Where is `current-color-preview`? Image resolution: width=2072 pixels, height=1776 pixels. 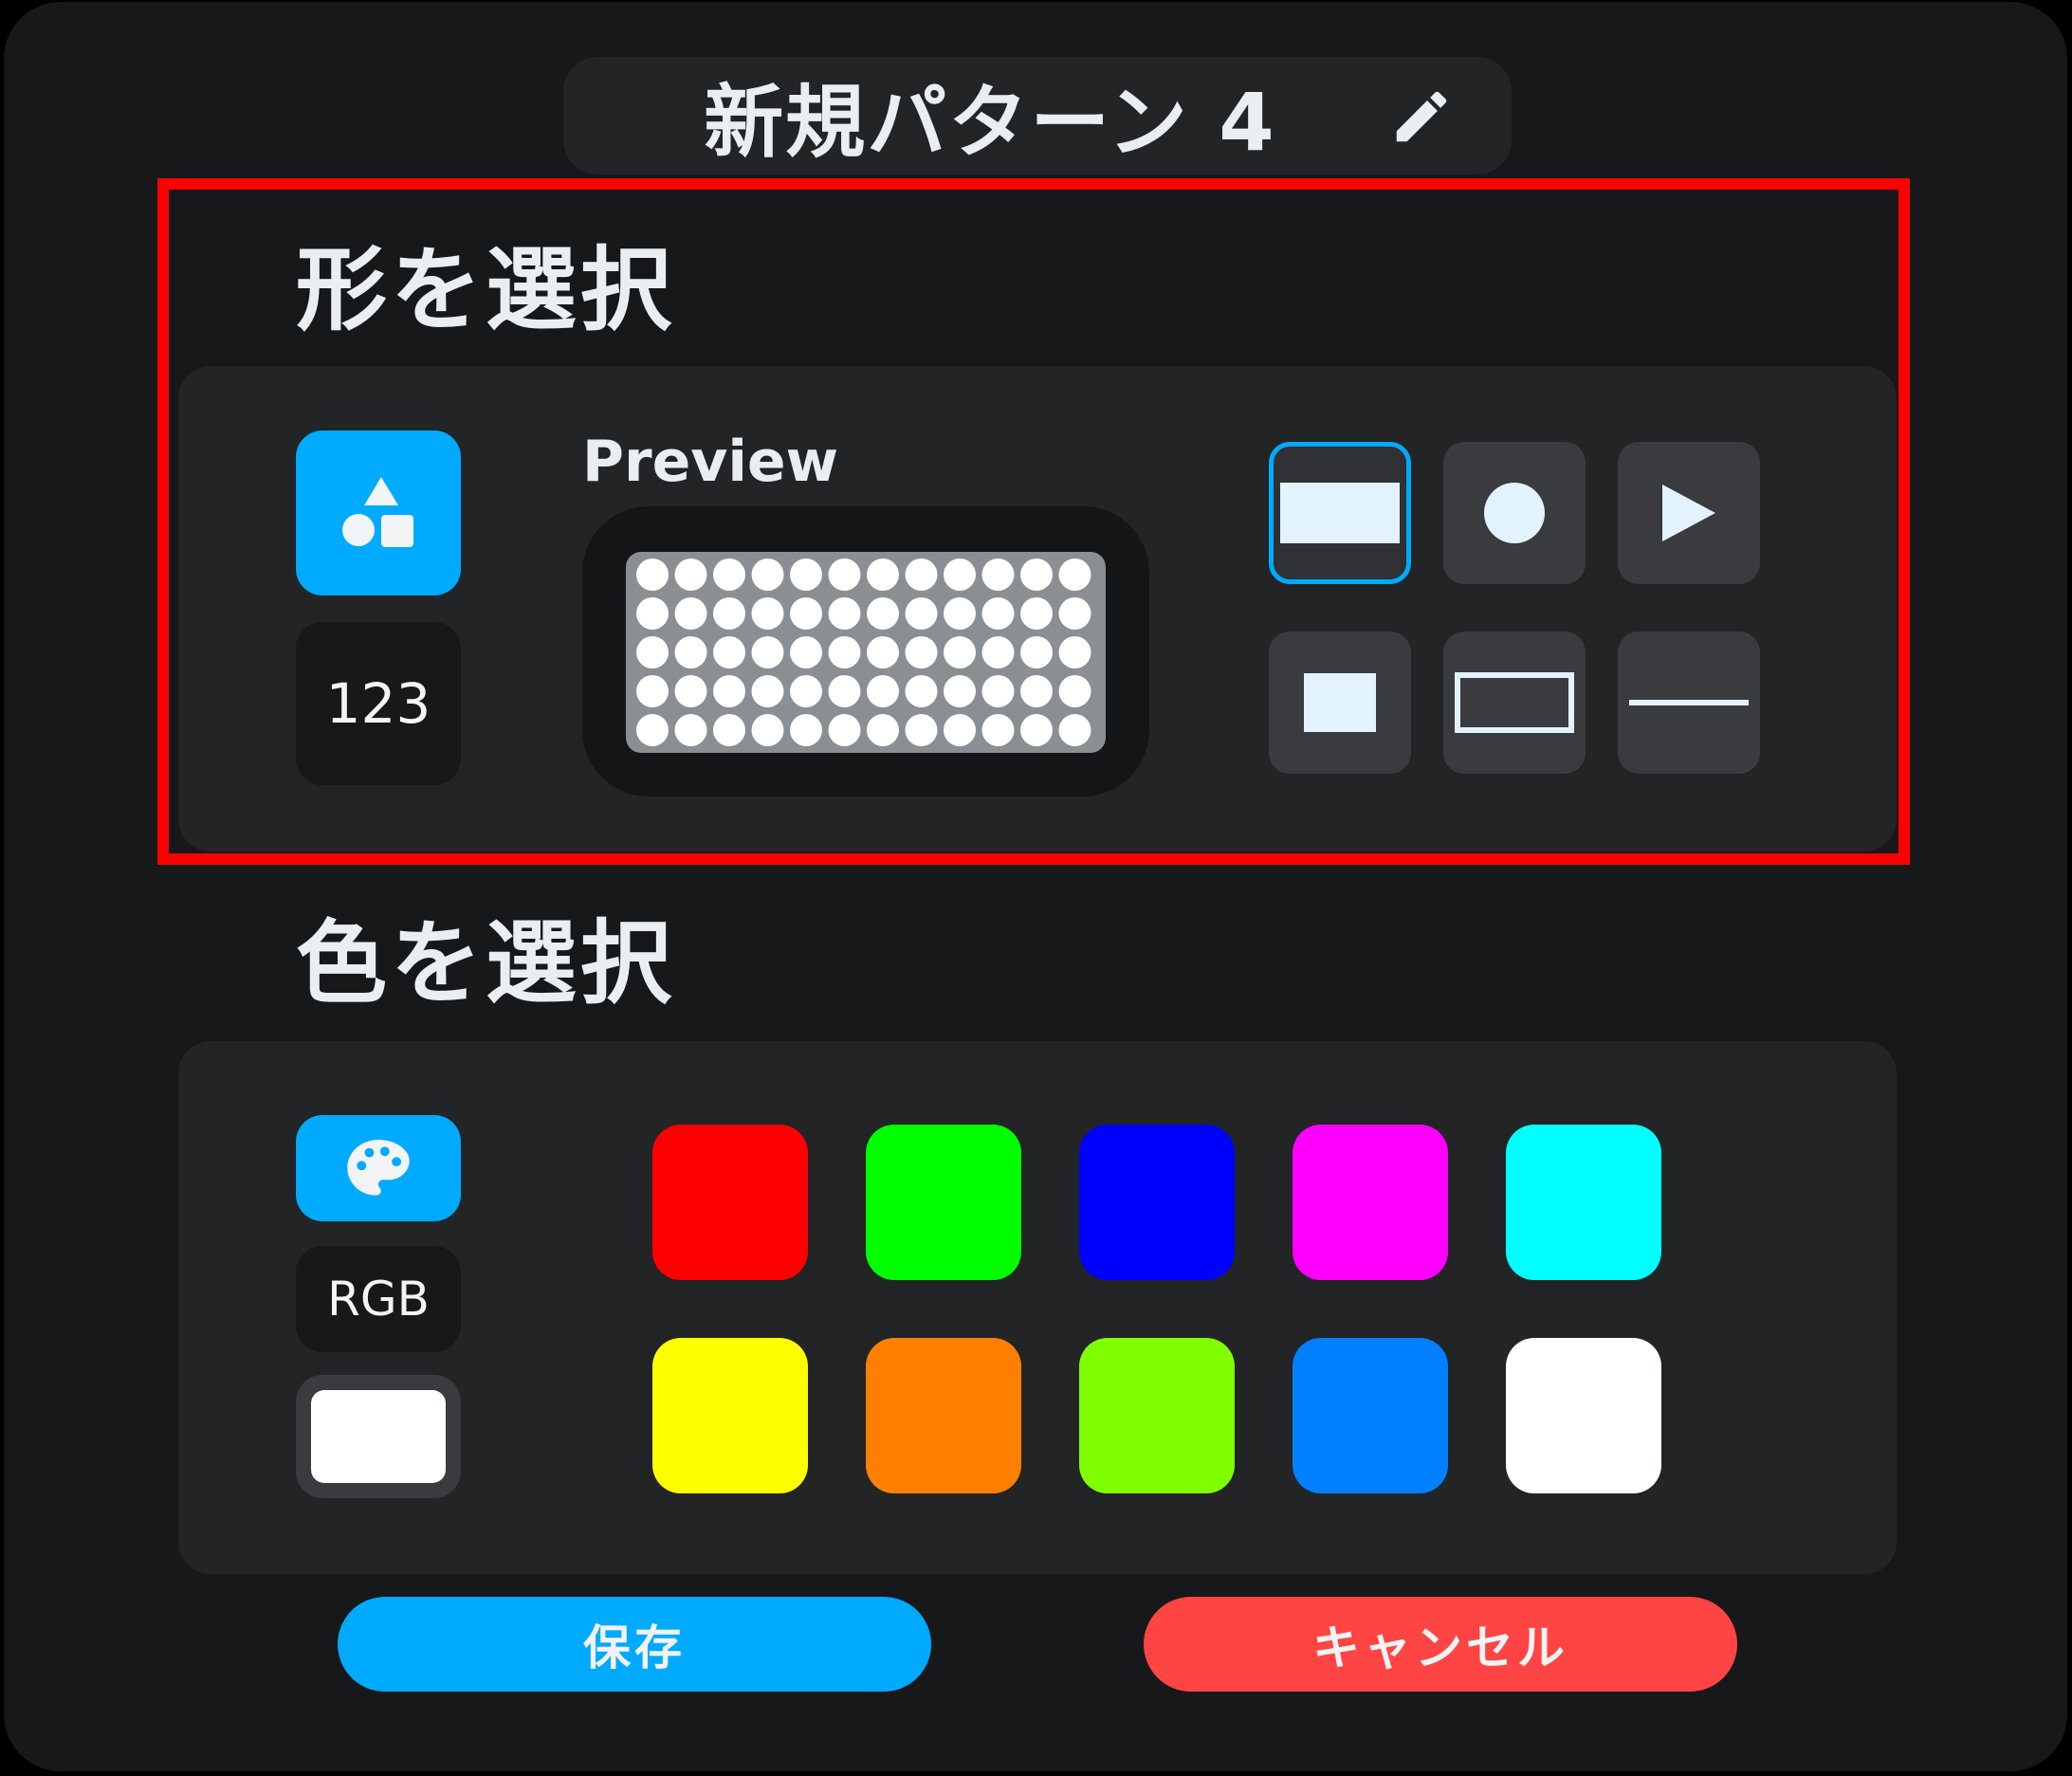 current-color-preview is located at coordinates (378, 1436).